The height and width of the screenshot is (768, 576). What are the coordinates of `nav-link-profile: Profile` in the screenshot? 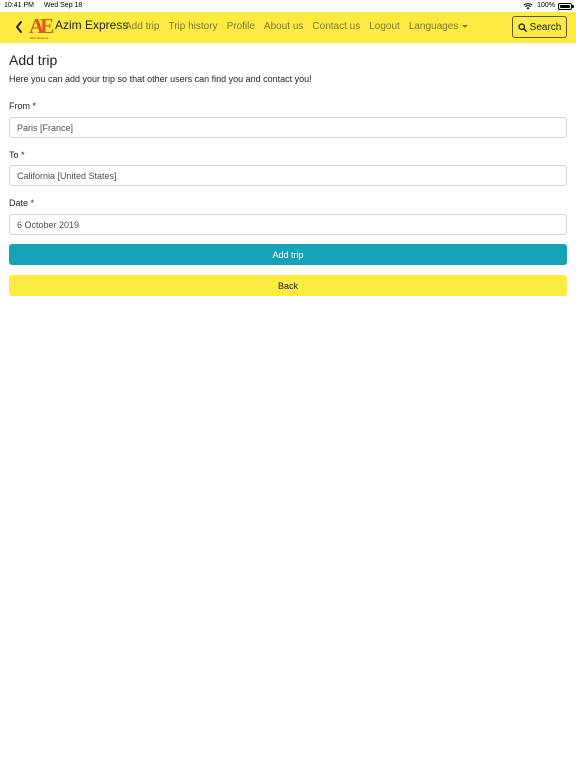 It's located at (241, 26).